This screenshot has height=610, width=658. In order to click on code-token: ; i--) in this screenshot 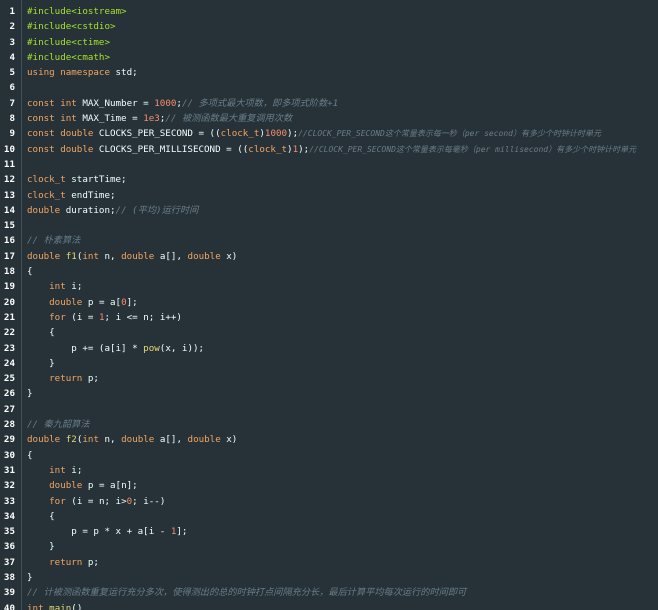, I will do `click(149, 501)`.